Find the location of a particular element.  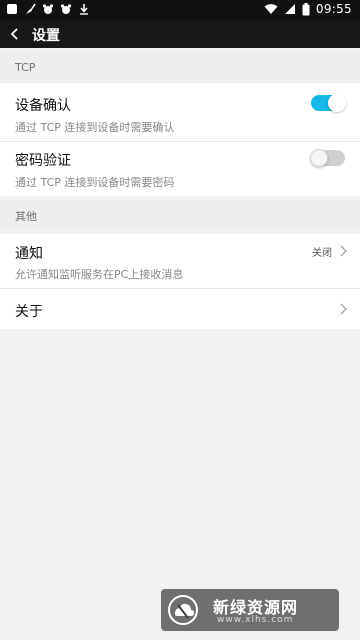

status-bar-left is located at coordinates (48, 9).